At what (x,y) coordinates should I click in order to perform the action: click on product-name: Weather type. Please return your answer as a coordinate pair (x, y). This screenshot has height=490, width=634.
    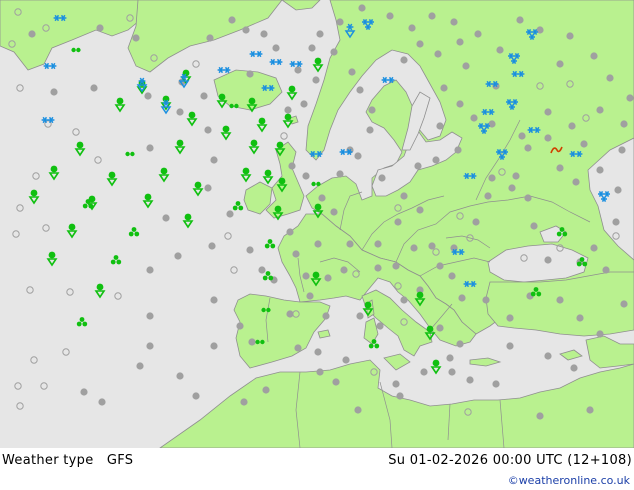
    Looking at the image, I should click on (48, 460).